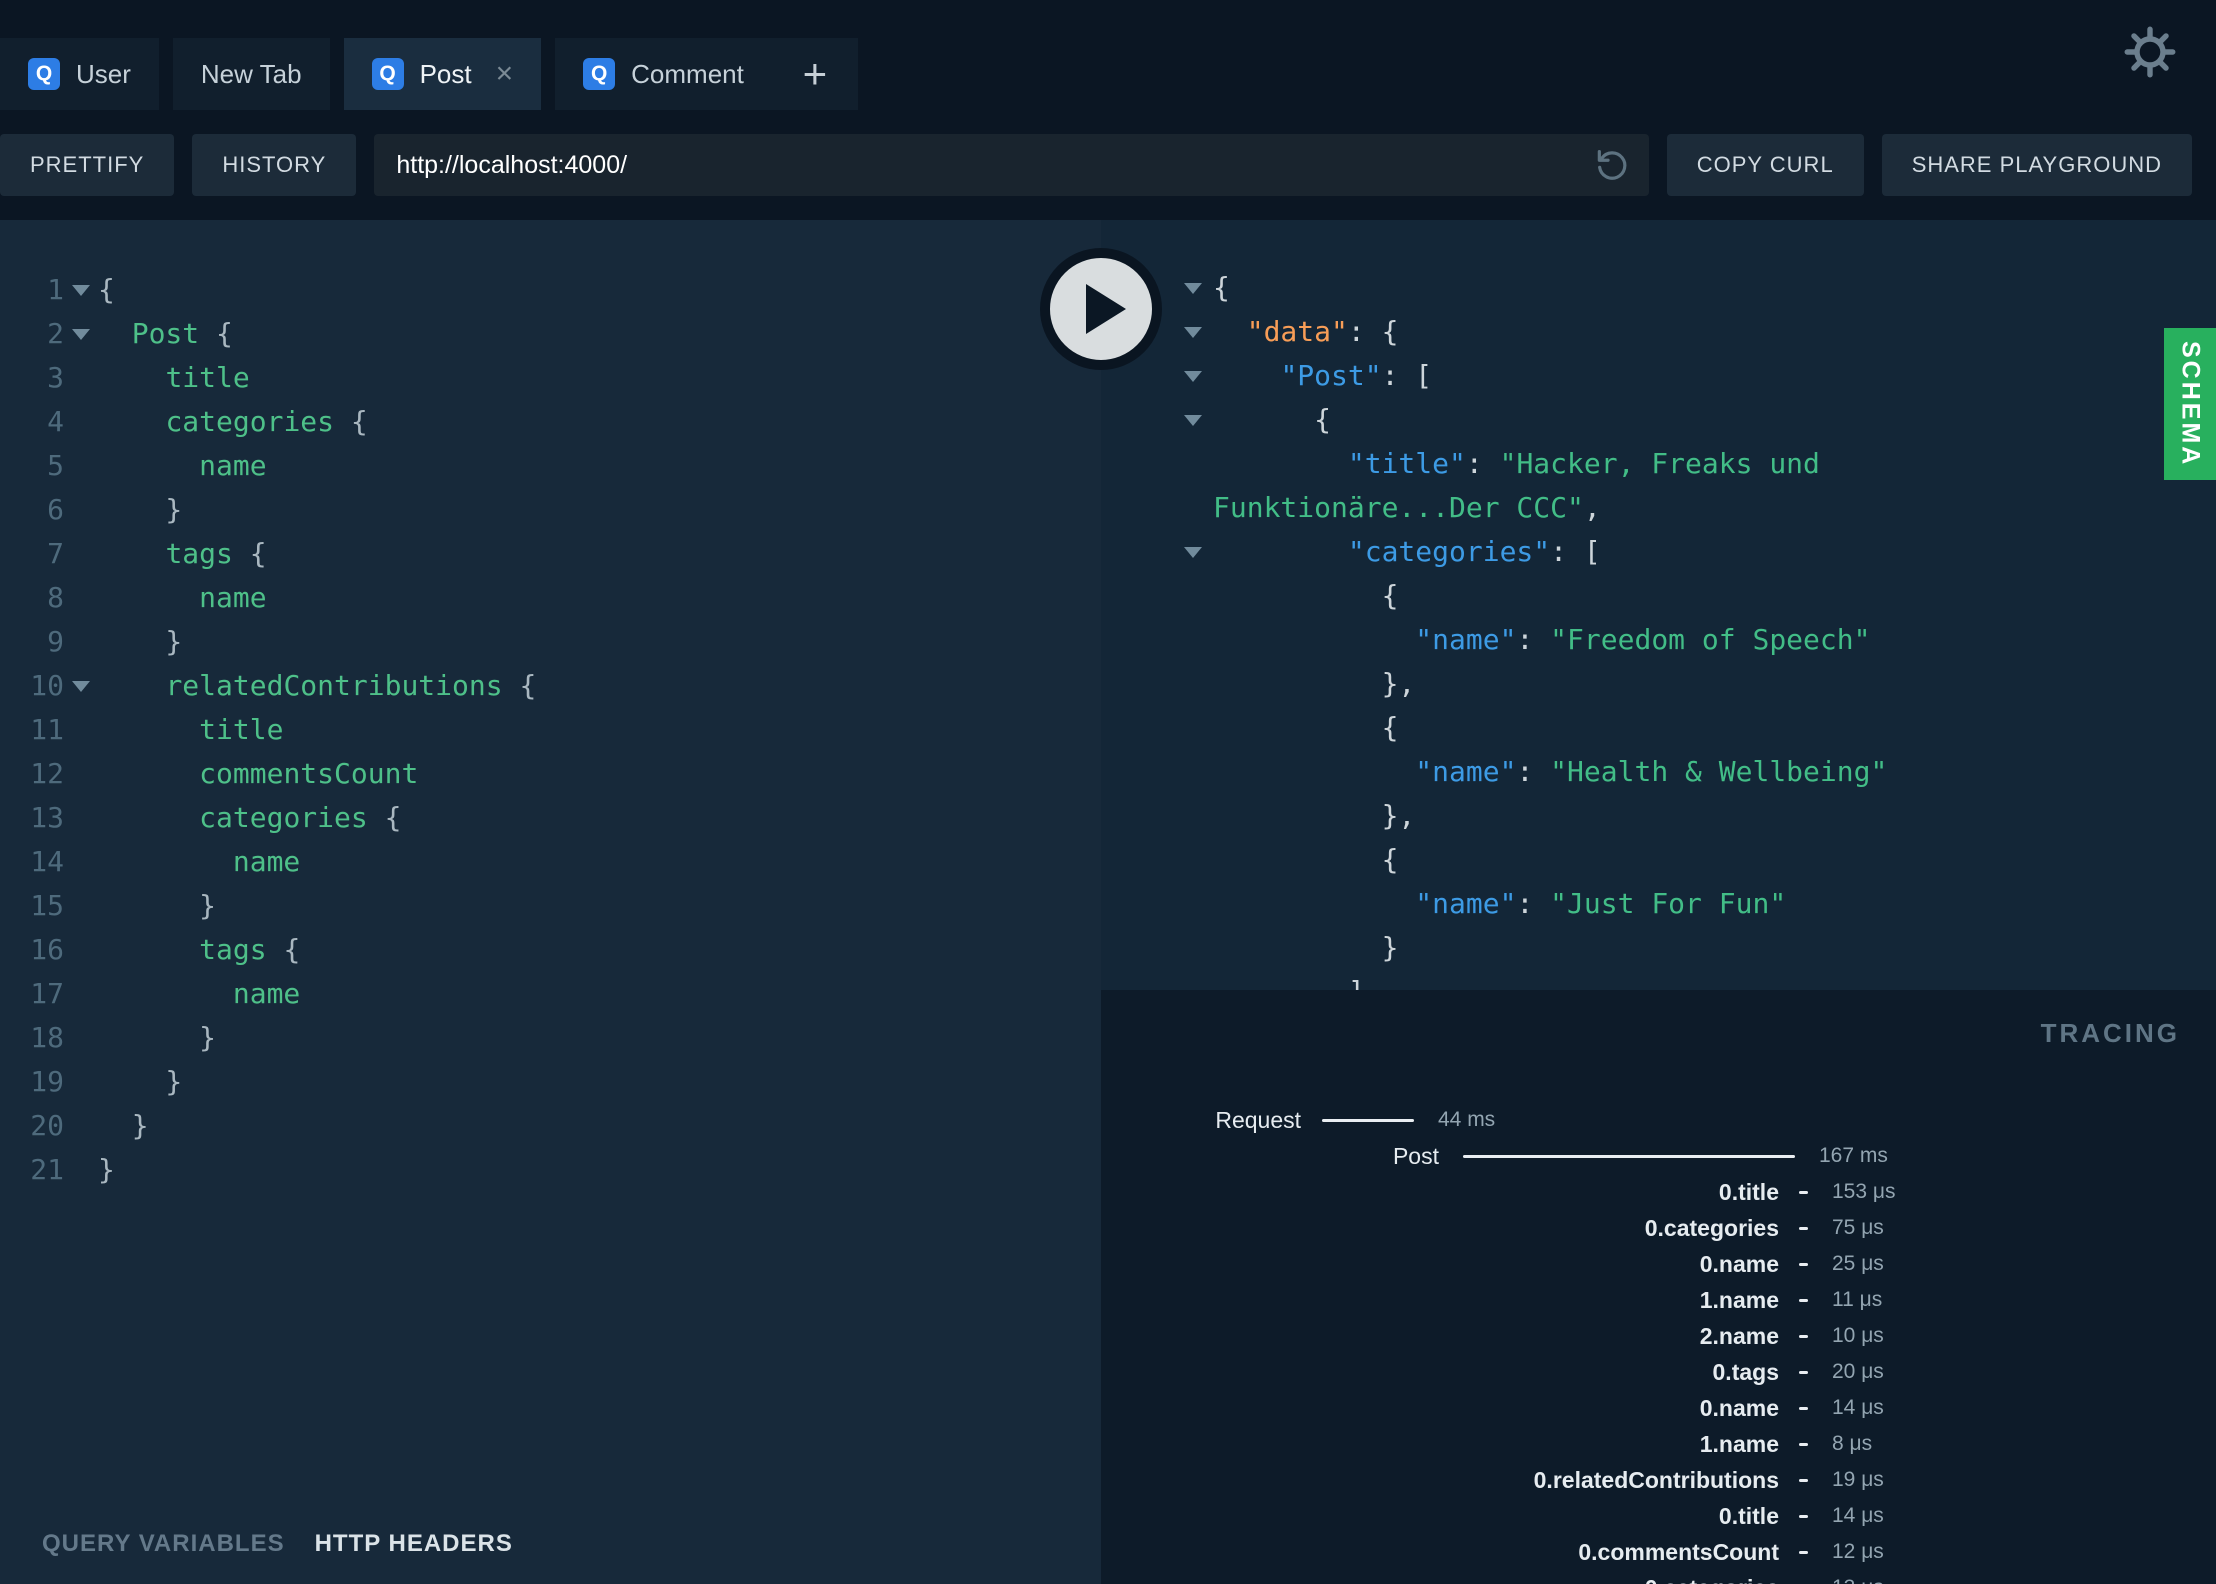  What do you see at coordinates (1658, 508) in the screenshot?
I see `code-line: Funktionäre...Der CCC",` at bounding box center [1658, 508].